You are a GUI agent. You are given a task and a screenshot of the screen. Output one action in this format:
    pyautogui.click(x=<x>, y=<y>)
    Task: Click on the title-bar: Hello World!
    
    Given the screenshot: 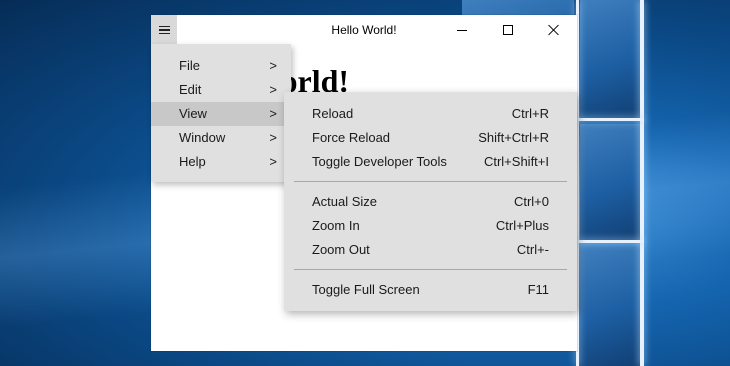 What is the action you would take?
    pyautogui.click(x=364, y=30)
    